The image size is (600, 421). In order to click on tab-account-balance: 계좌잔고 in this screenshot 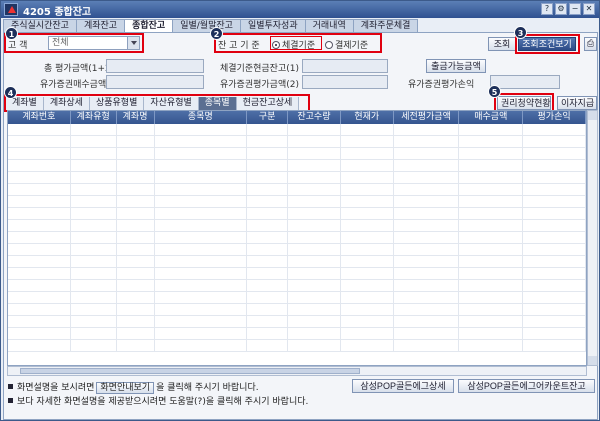, I will do `click(100, 26)`.